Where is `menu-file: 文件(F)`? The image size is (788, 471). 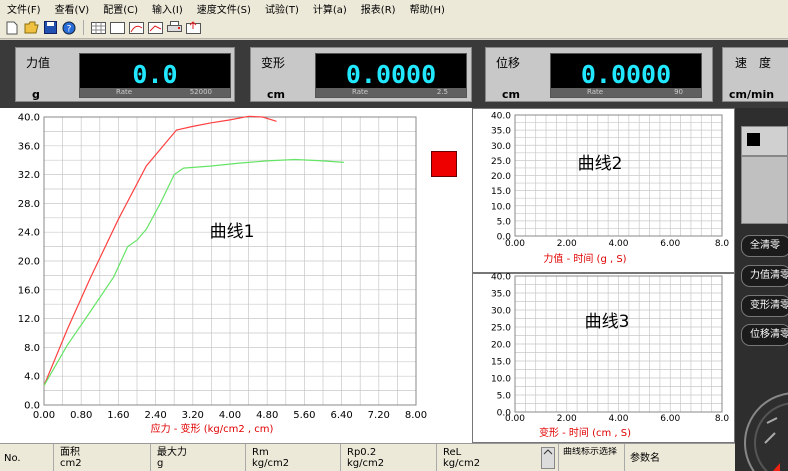
menu-file: 文件(F) is located at coordinates (24, 8).